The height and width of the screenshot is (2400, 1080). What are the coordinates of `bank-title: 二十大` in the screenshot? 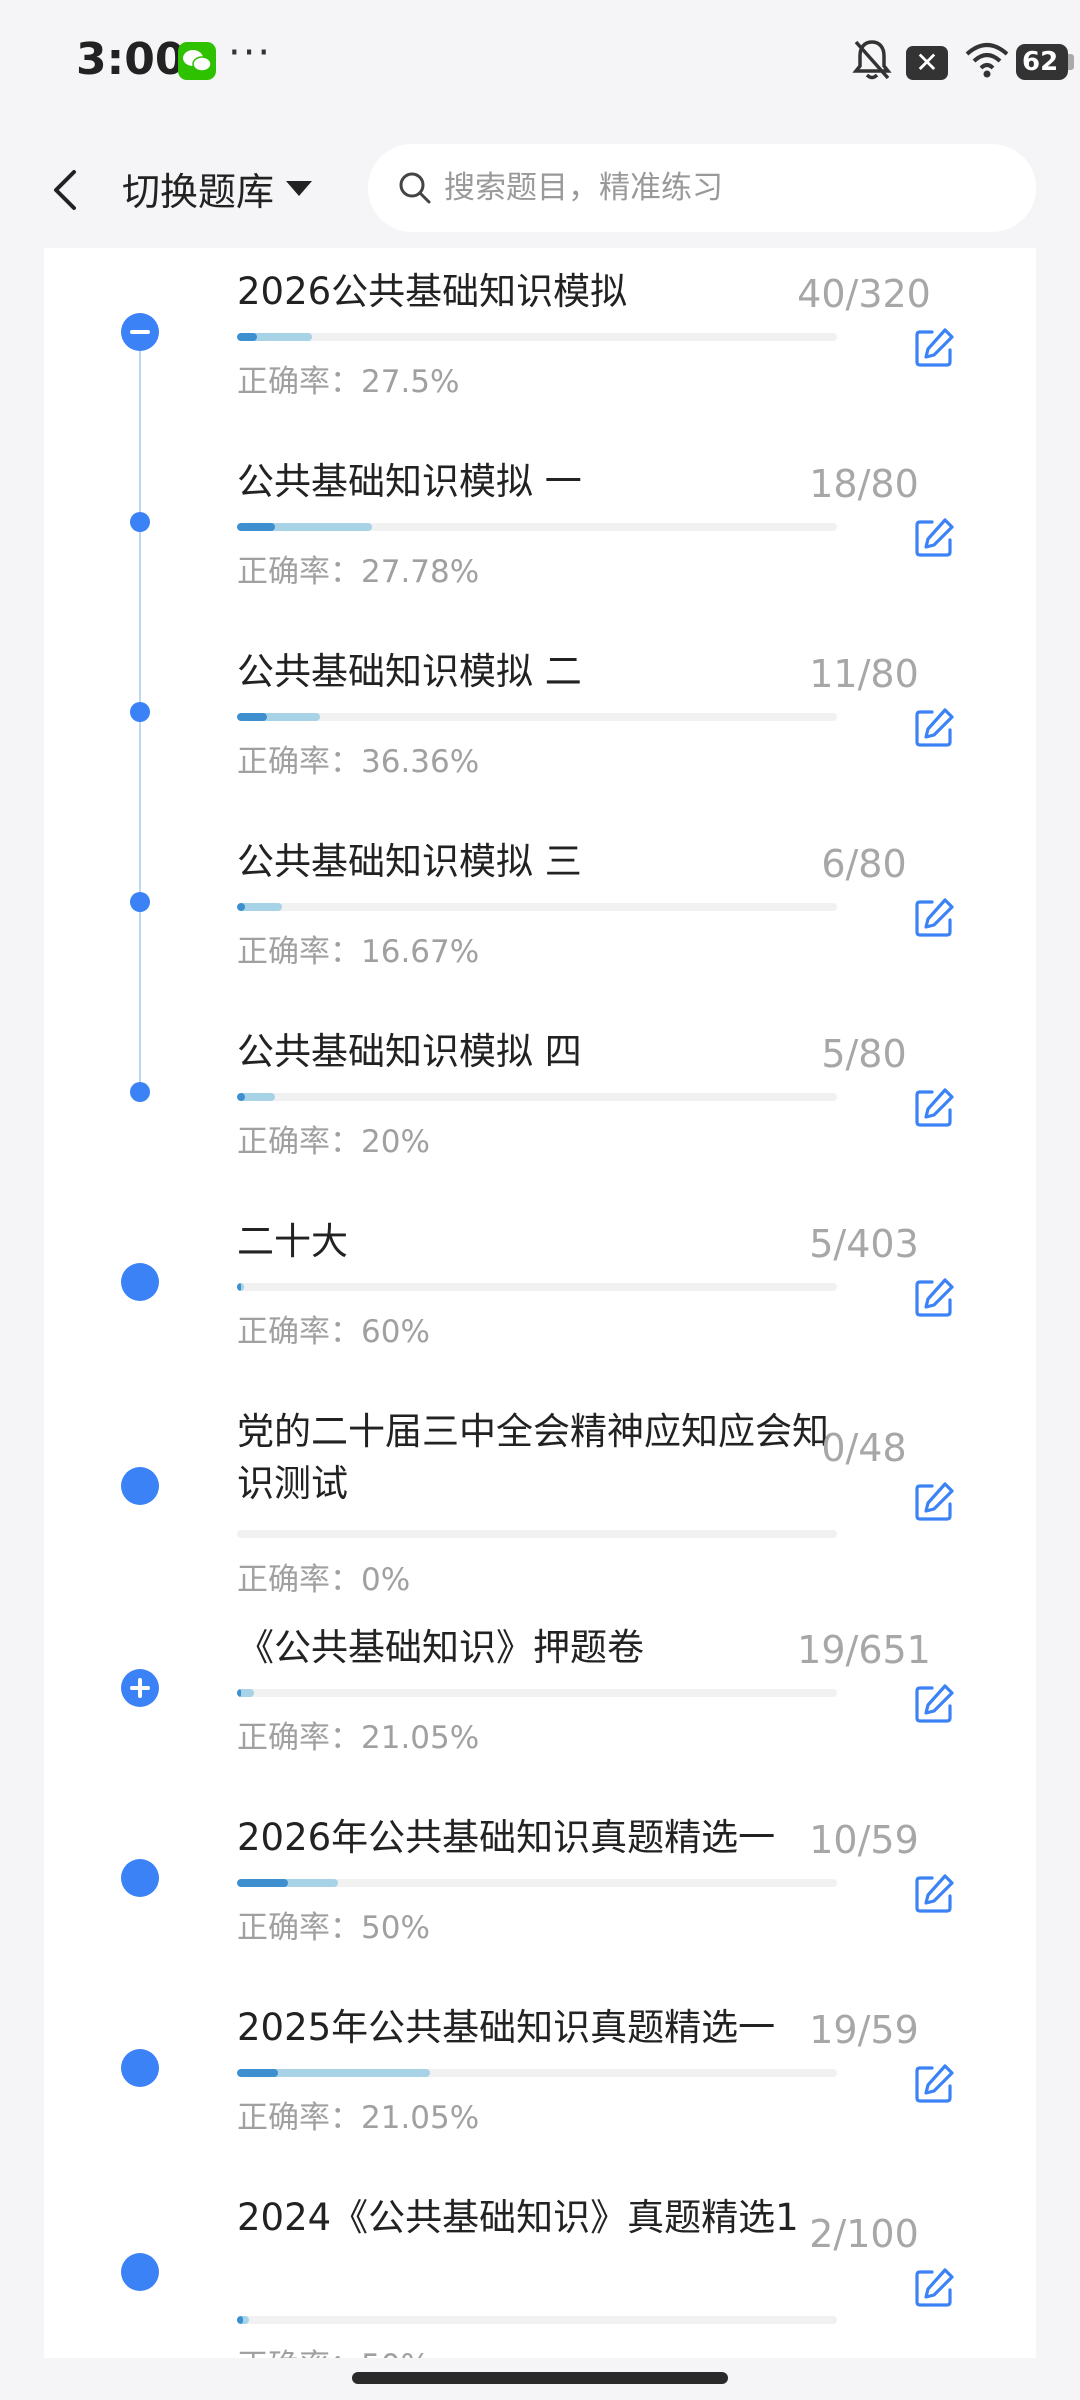 It's located at (292, 1241).